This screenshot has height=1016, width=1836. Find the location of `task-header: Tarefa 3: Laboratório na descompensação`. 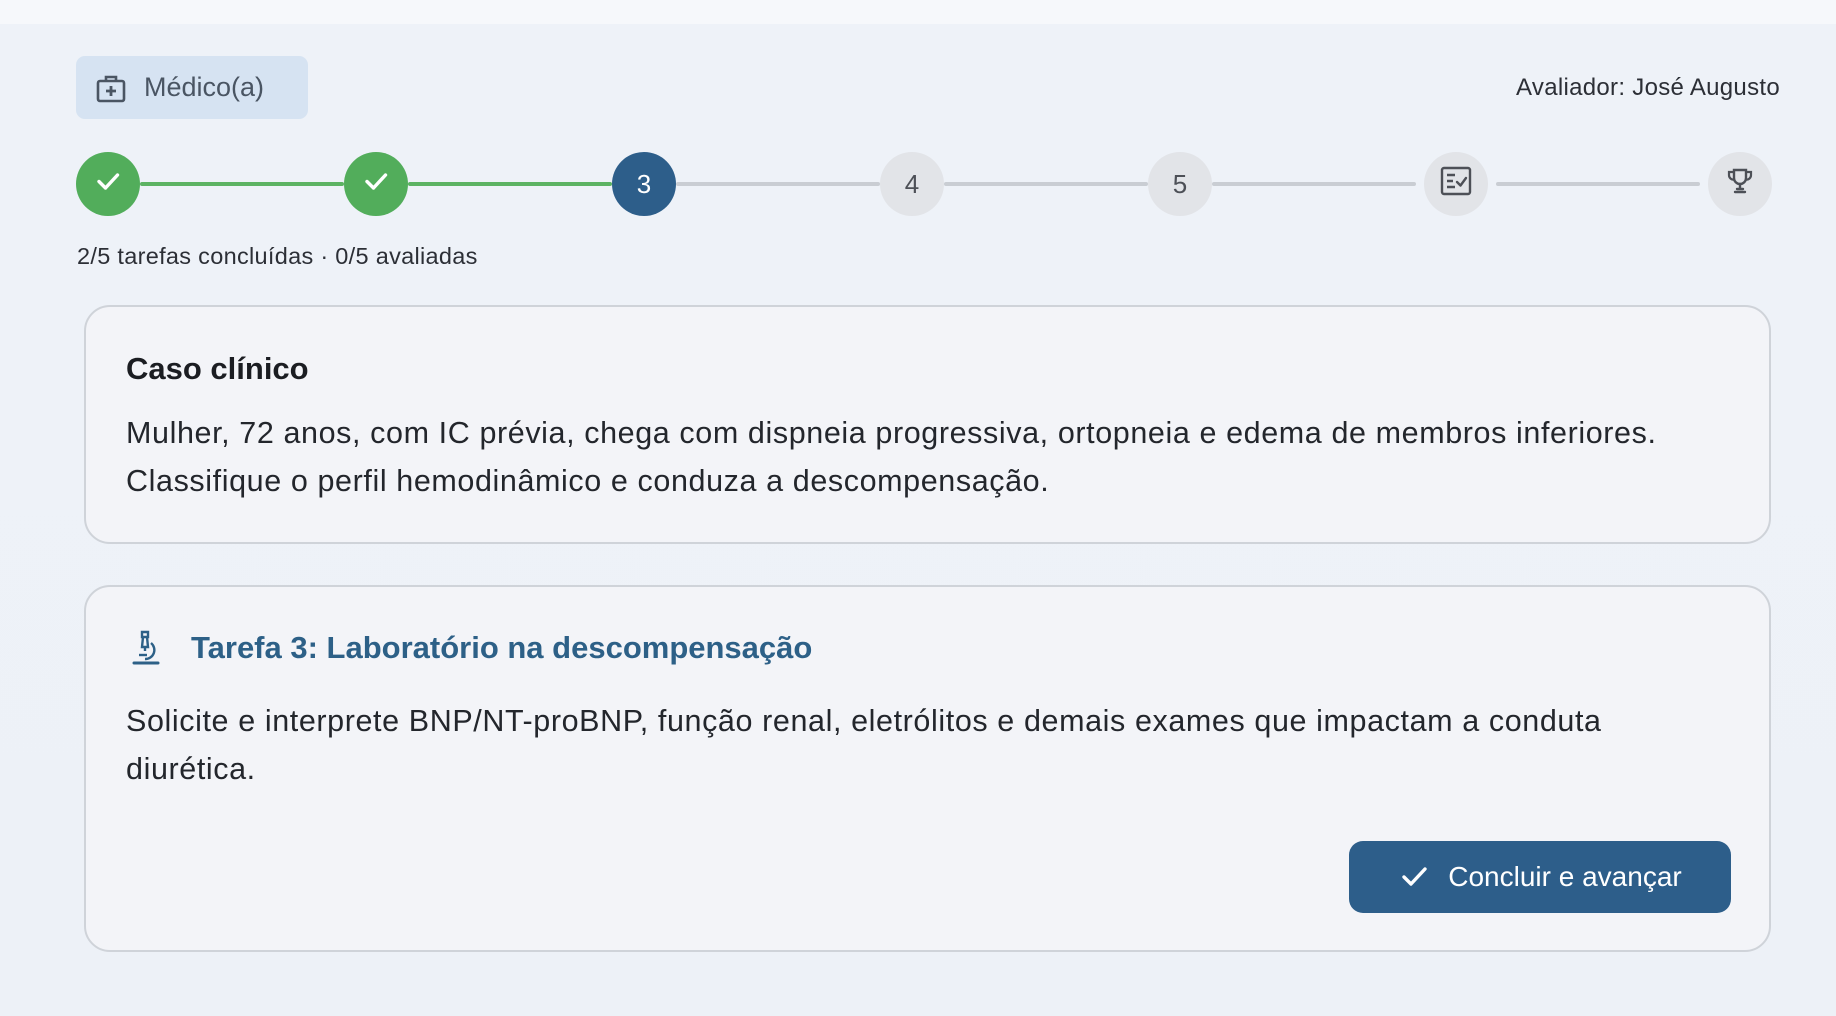

task-header: Tarefa 3: Laboratório na descompensação is located at coordinates (471, 648).